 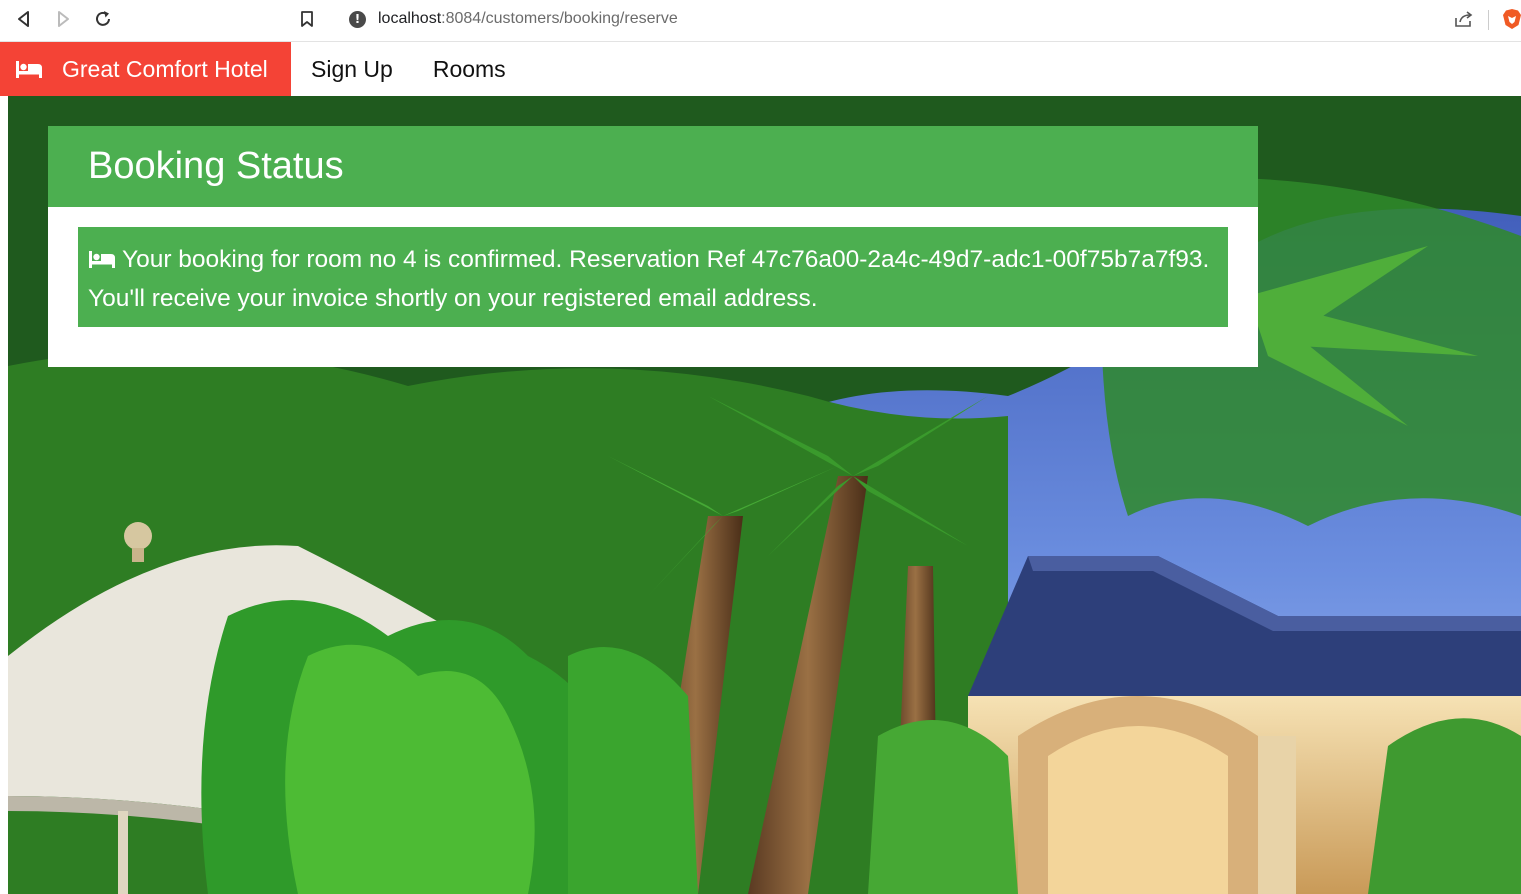 I want to click on back-icon, so click(x=23, y=19).